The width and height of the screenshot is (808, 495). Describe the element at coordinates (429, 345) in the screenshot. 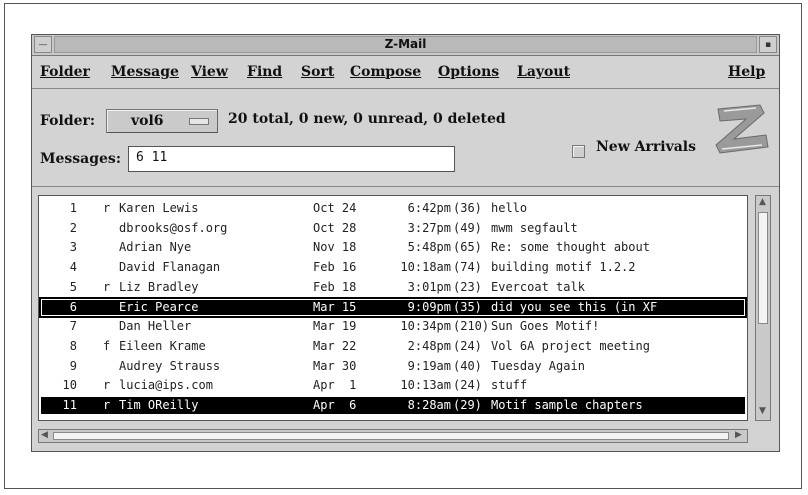

I see `row-time: 2:48pm` at that location.